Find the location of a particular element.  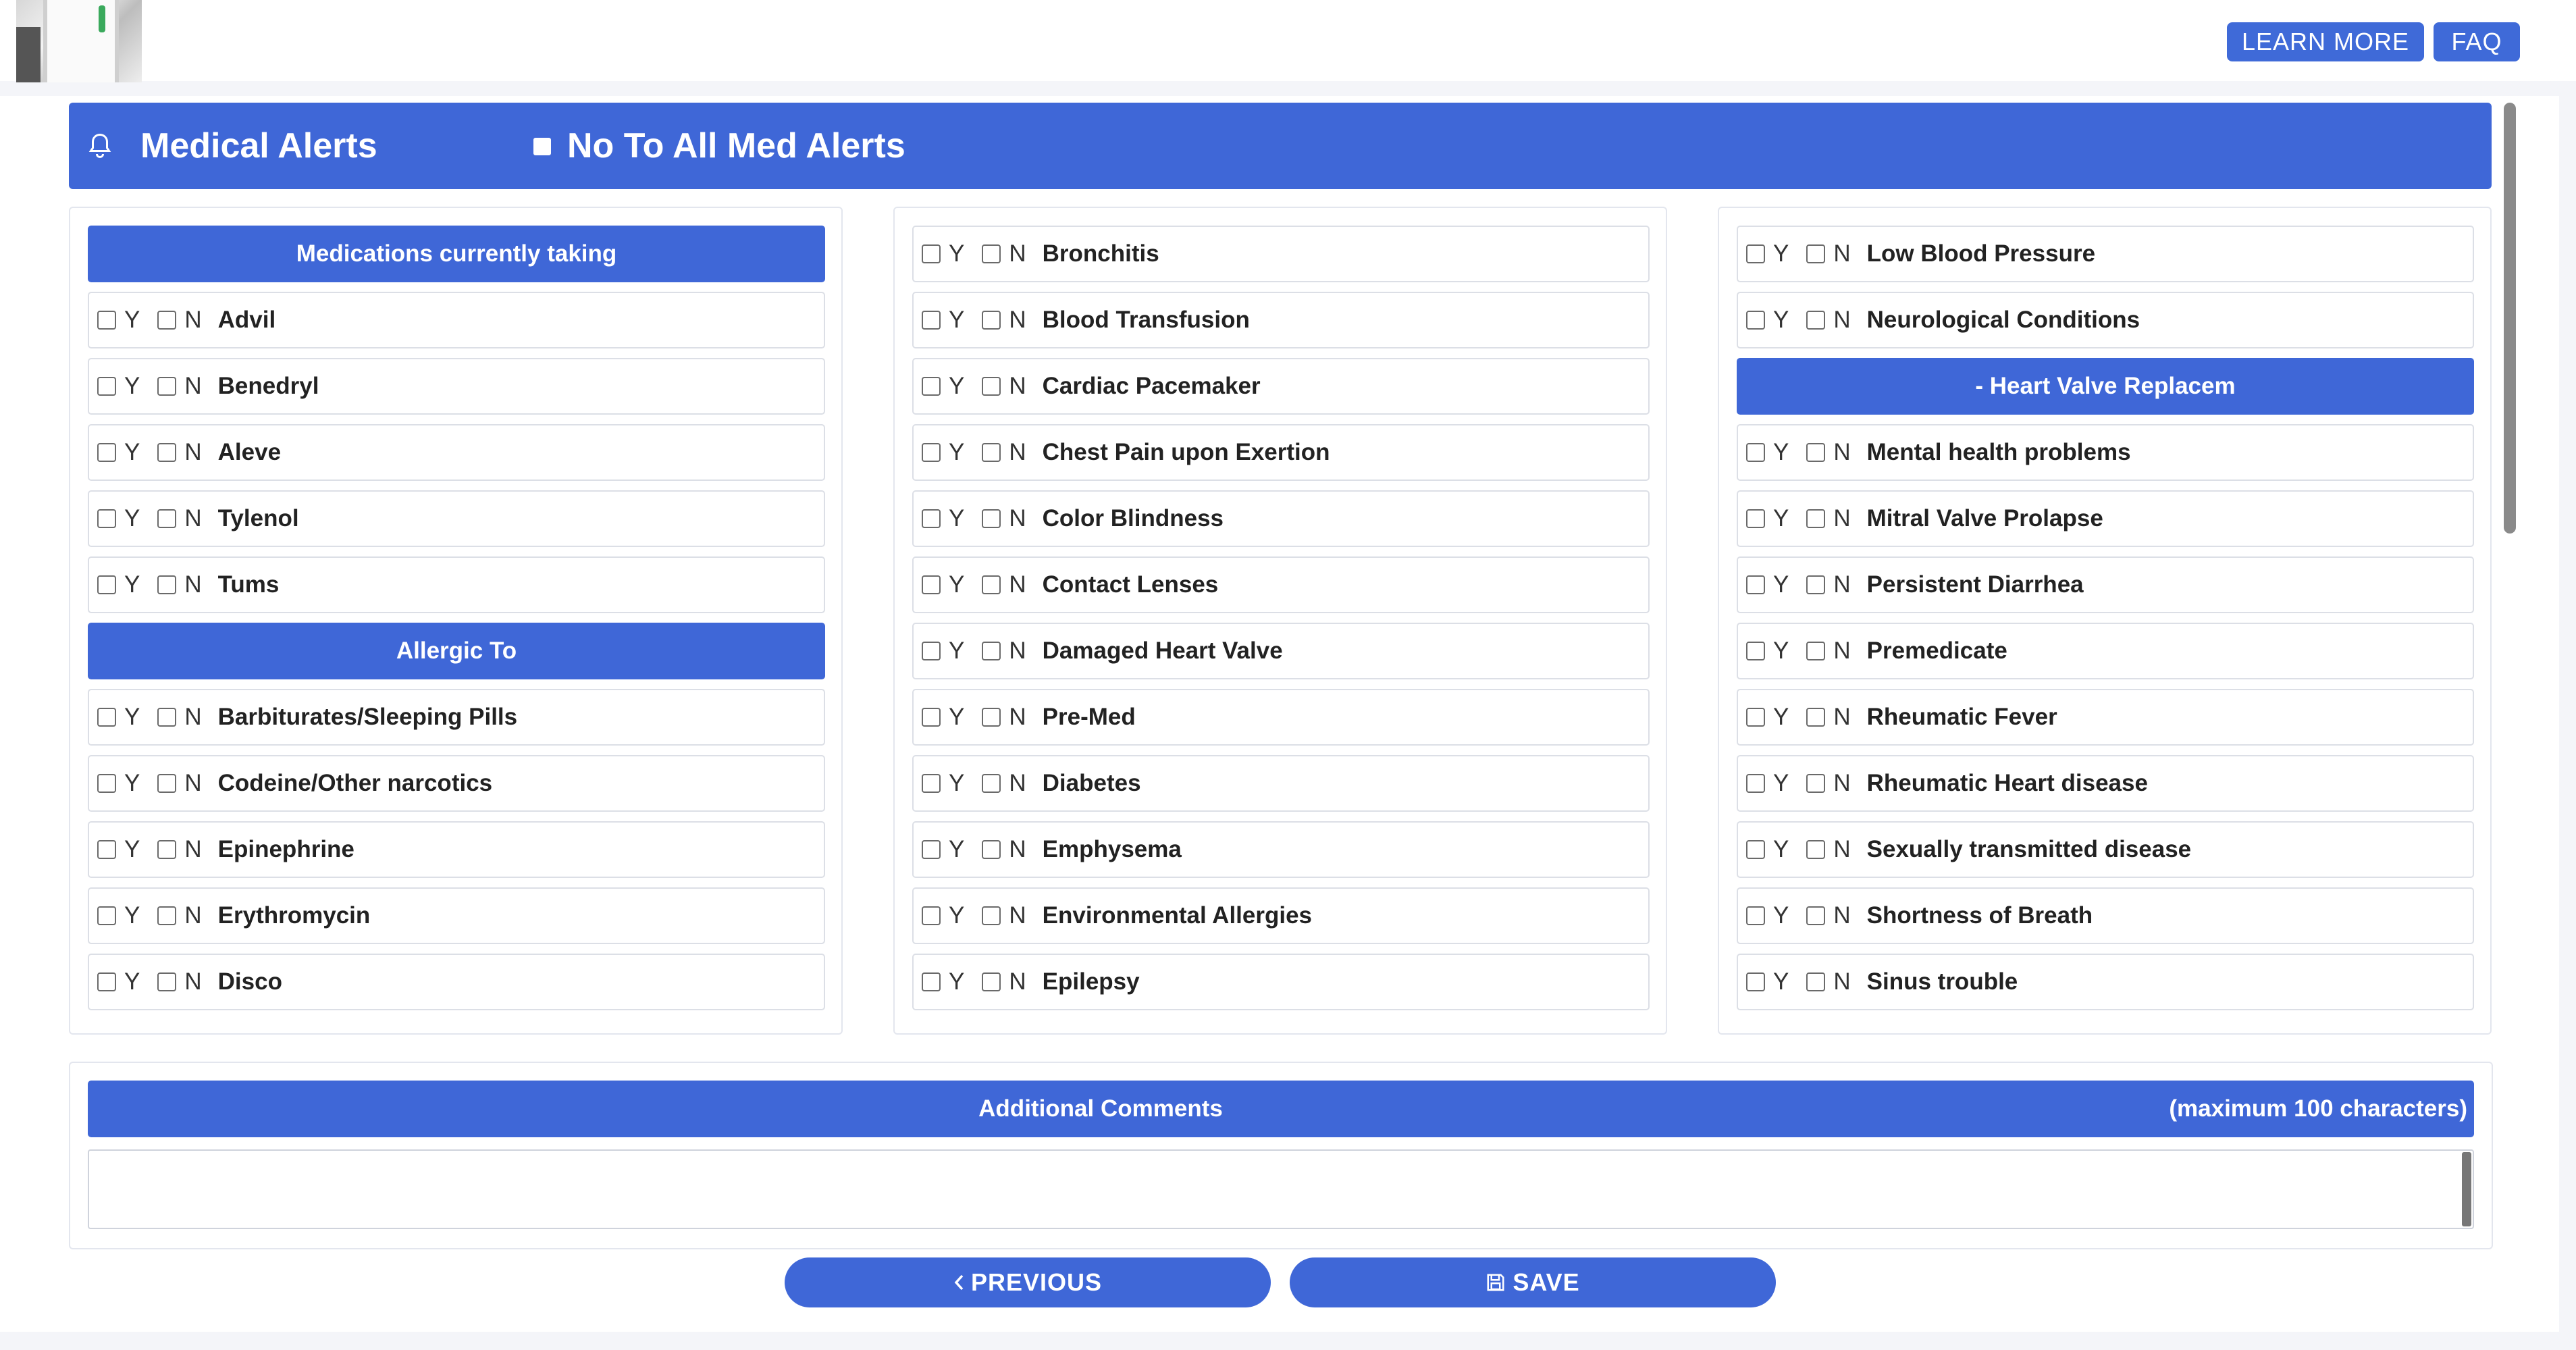

alert-label: Color Blindness is located at coordinates (1133, 518).